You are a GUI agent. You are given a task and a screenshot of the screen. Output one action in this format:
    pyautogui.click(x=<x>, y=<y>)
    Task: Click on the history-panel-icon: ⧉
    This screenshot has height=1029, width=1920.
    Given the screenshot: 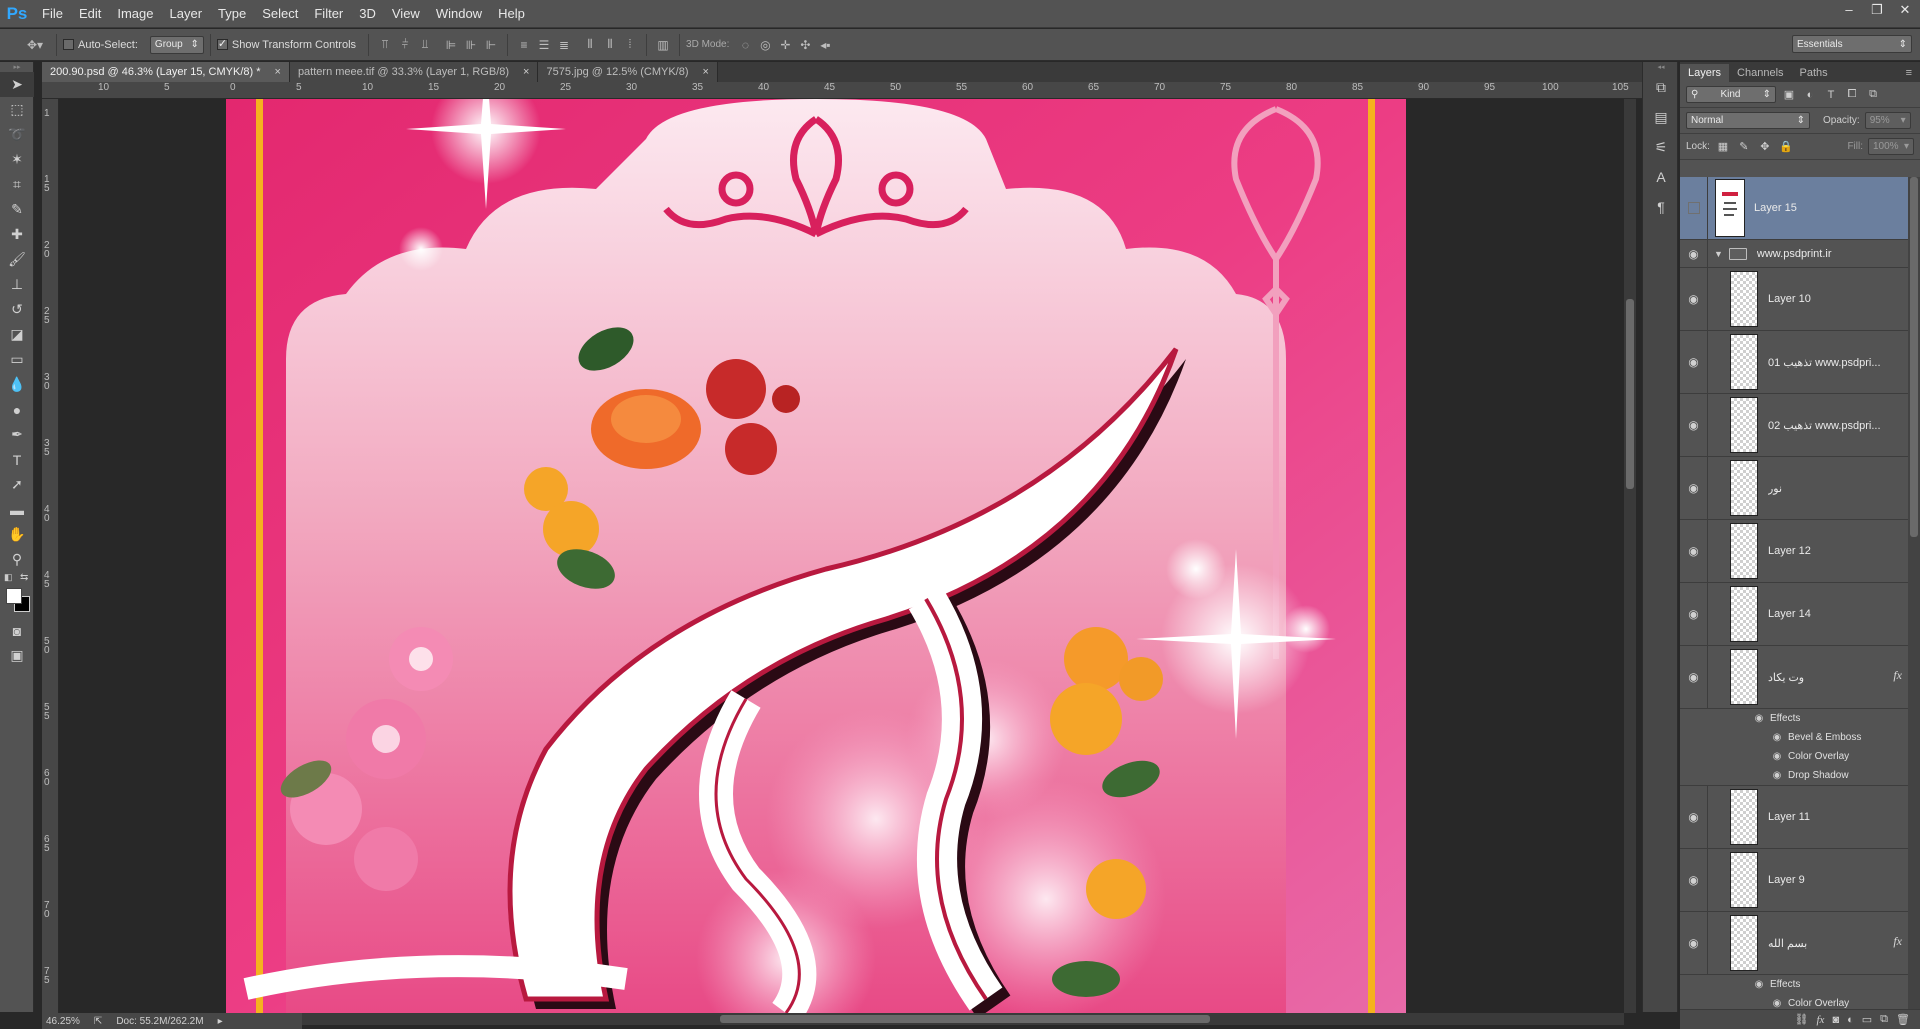 What is the action you would take?
    pyautogui.click(x=1661, y=87)
    